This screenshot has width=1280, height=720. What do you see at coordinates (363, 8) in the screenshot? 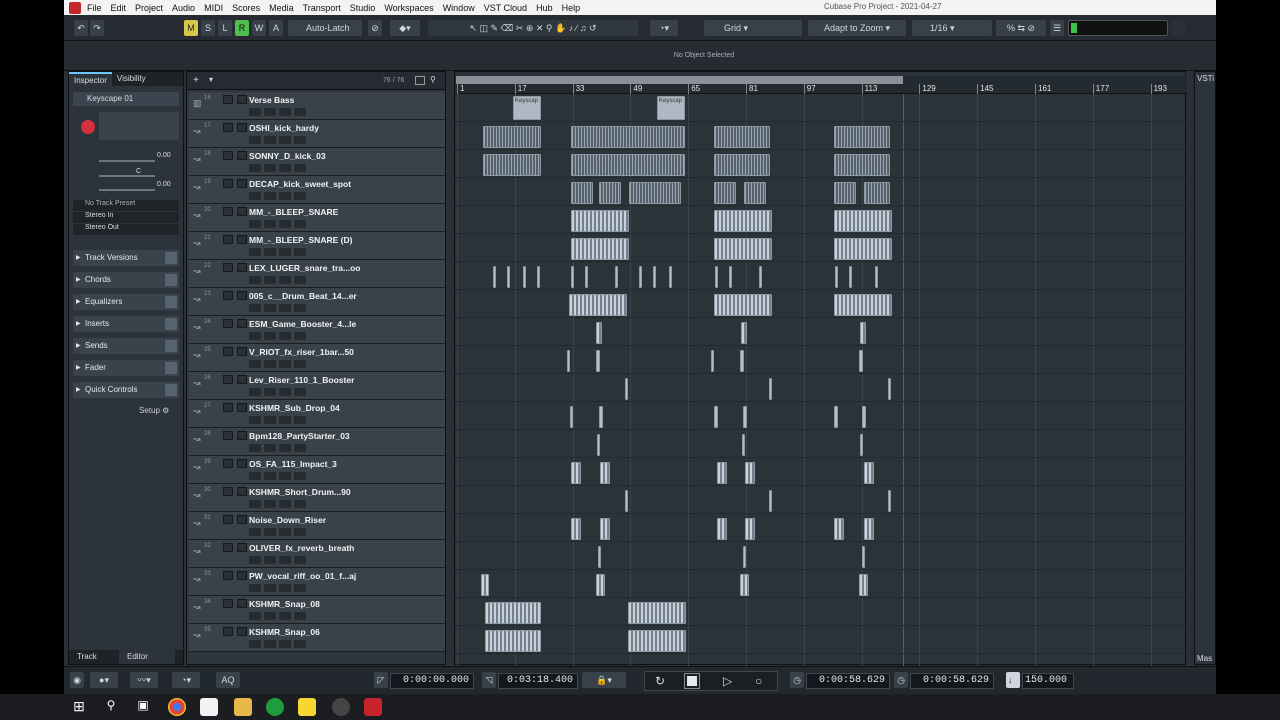
I see `menu-studio: Studio` at bounding box center [363, 8].